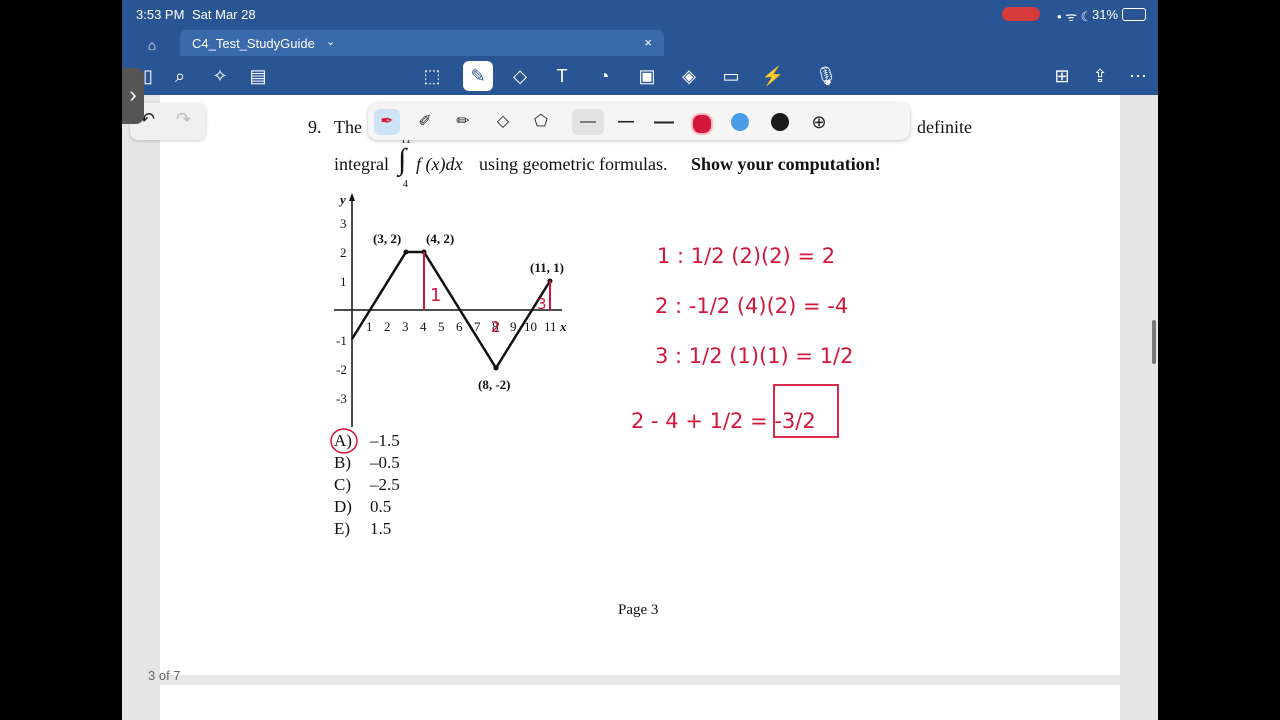 The width and height of the screenshot is (1280, 720). I want to click on x-tick-5: 5, so click(441, 326).